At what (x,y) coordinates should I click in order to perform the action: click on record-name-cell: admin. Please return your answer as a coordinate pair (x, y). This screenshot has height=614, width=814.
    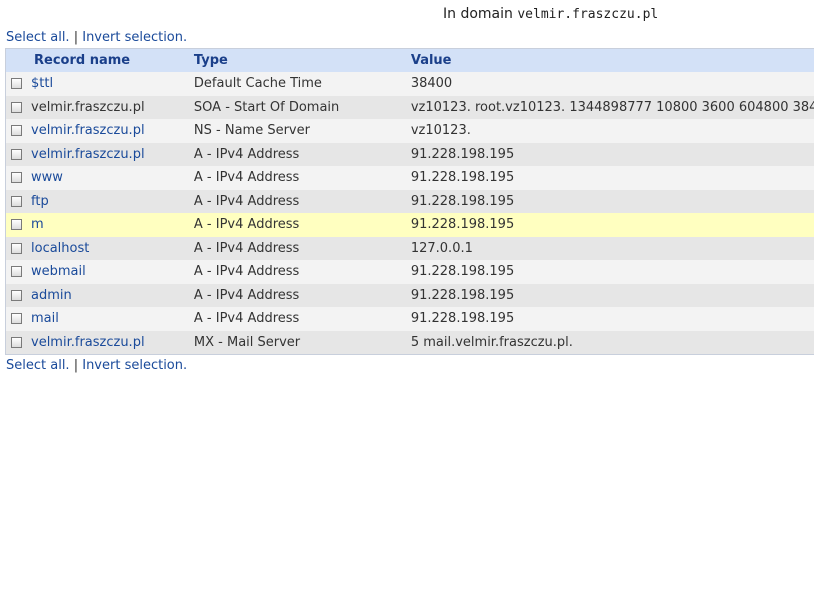
    Looking at the image, I should click on (97, 295).